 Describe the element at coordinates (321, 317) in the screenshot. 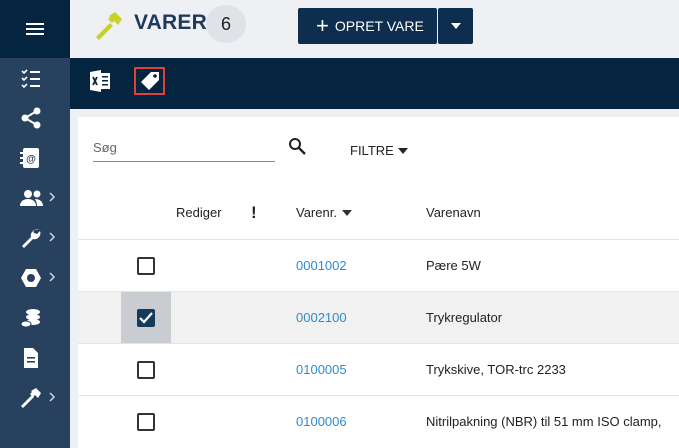

I see `item-number-link: 0002100` at that location.